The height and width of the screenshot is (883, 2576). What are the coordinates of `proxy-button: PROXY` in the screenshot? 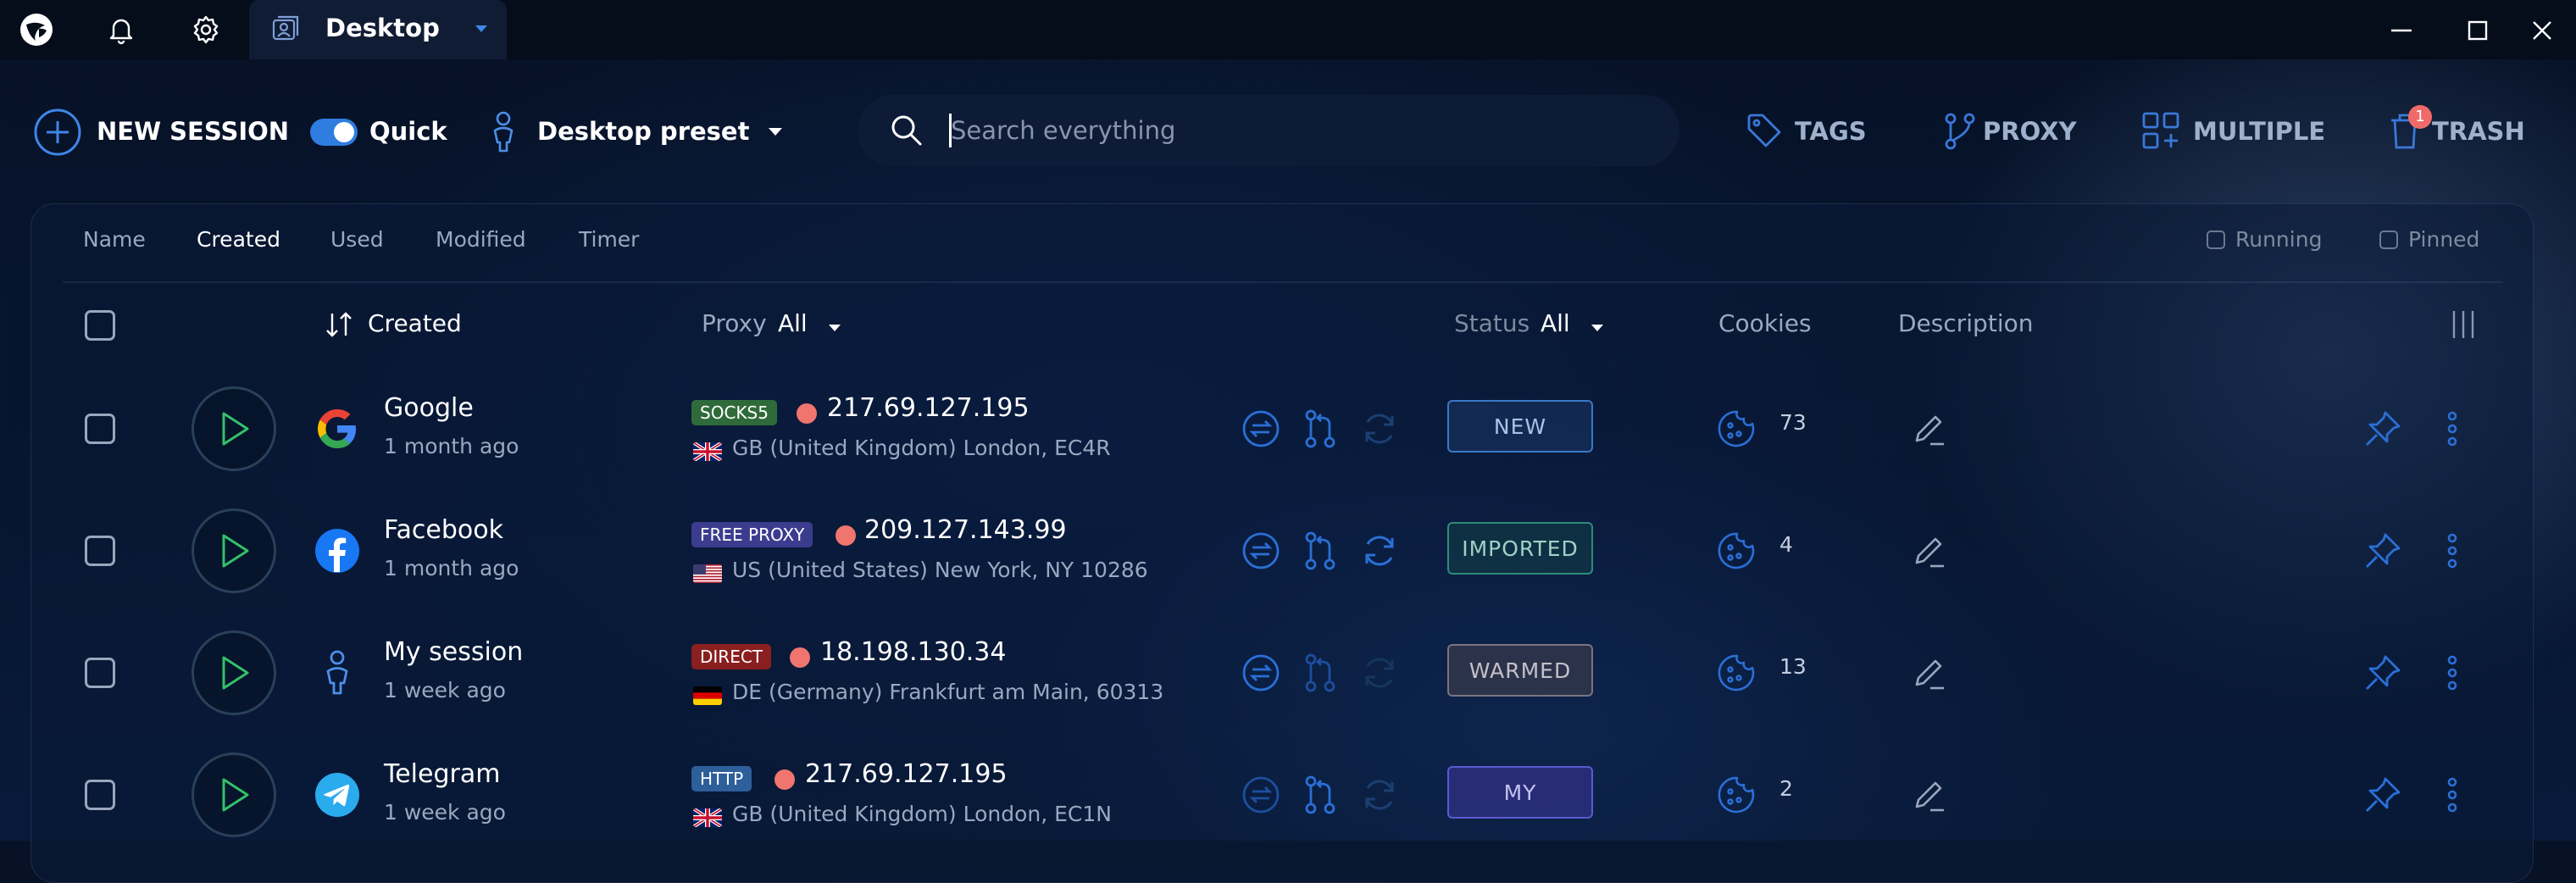 It's located at (2030, 131).